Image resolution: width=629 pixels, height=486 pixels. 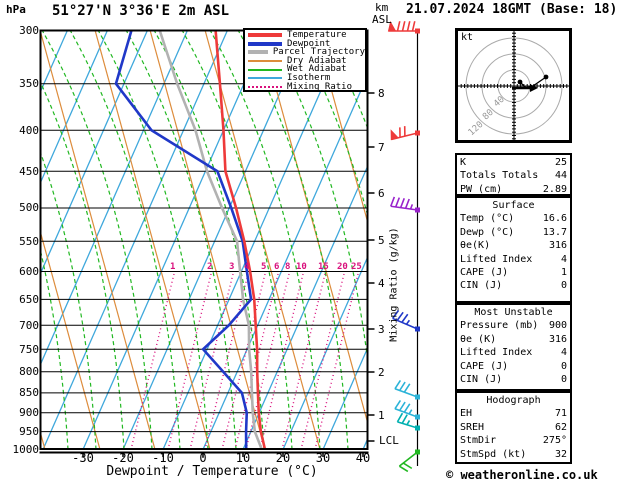 I want to click on row-label: θe(K), so click(x=475, y=246).